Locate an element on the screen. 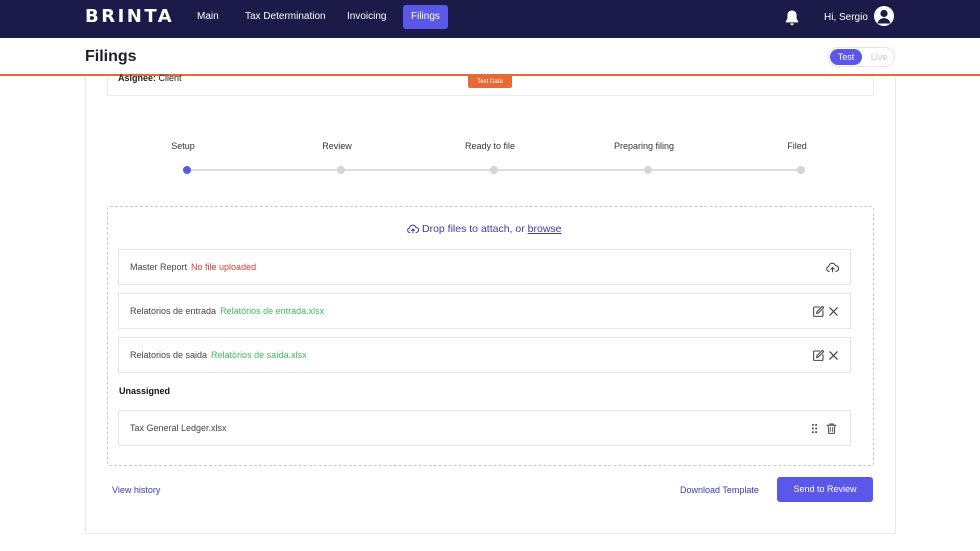  dropzone-prompt: Drop files to attach, or browse is located at coordinates (484, 229).